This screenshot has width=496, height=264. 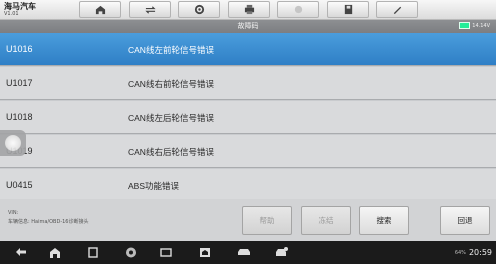 What do you see at coordinates (48, 222) in the screenshot?
I see `vehicle-info: 车辆信息: Haima/OBD-16诊断接头` at bounding box center [48, 222].